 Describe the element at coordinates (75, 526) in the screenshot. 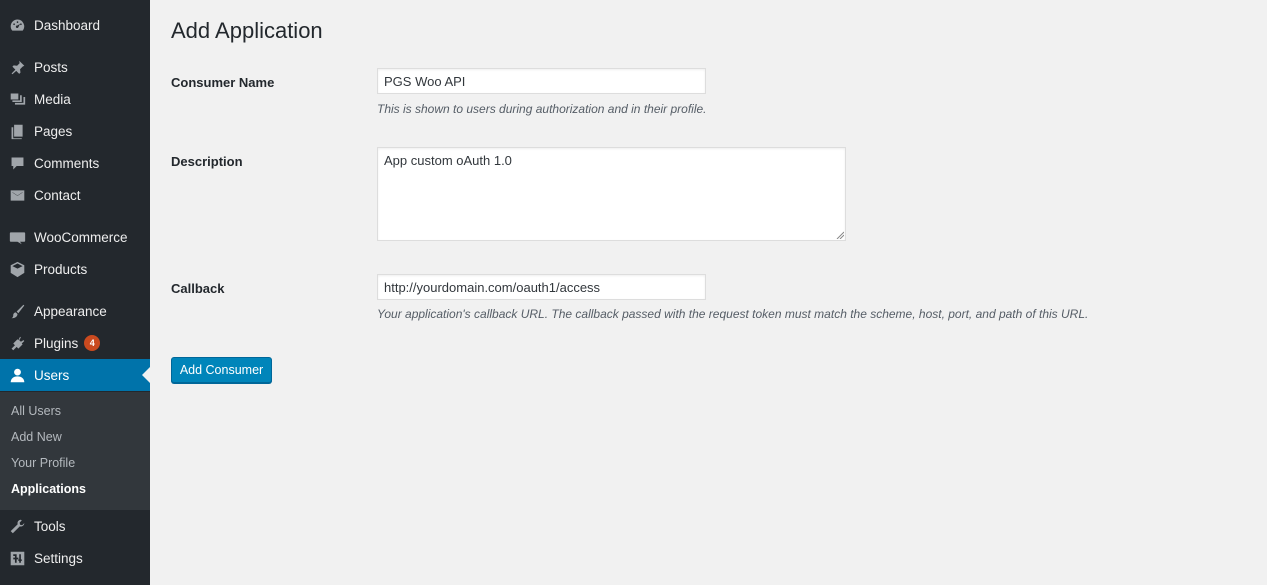

I see `menu-item-tools: Tools` at that location.